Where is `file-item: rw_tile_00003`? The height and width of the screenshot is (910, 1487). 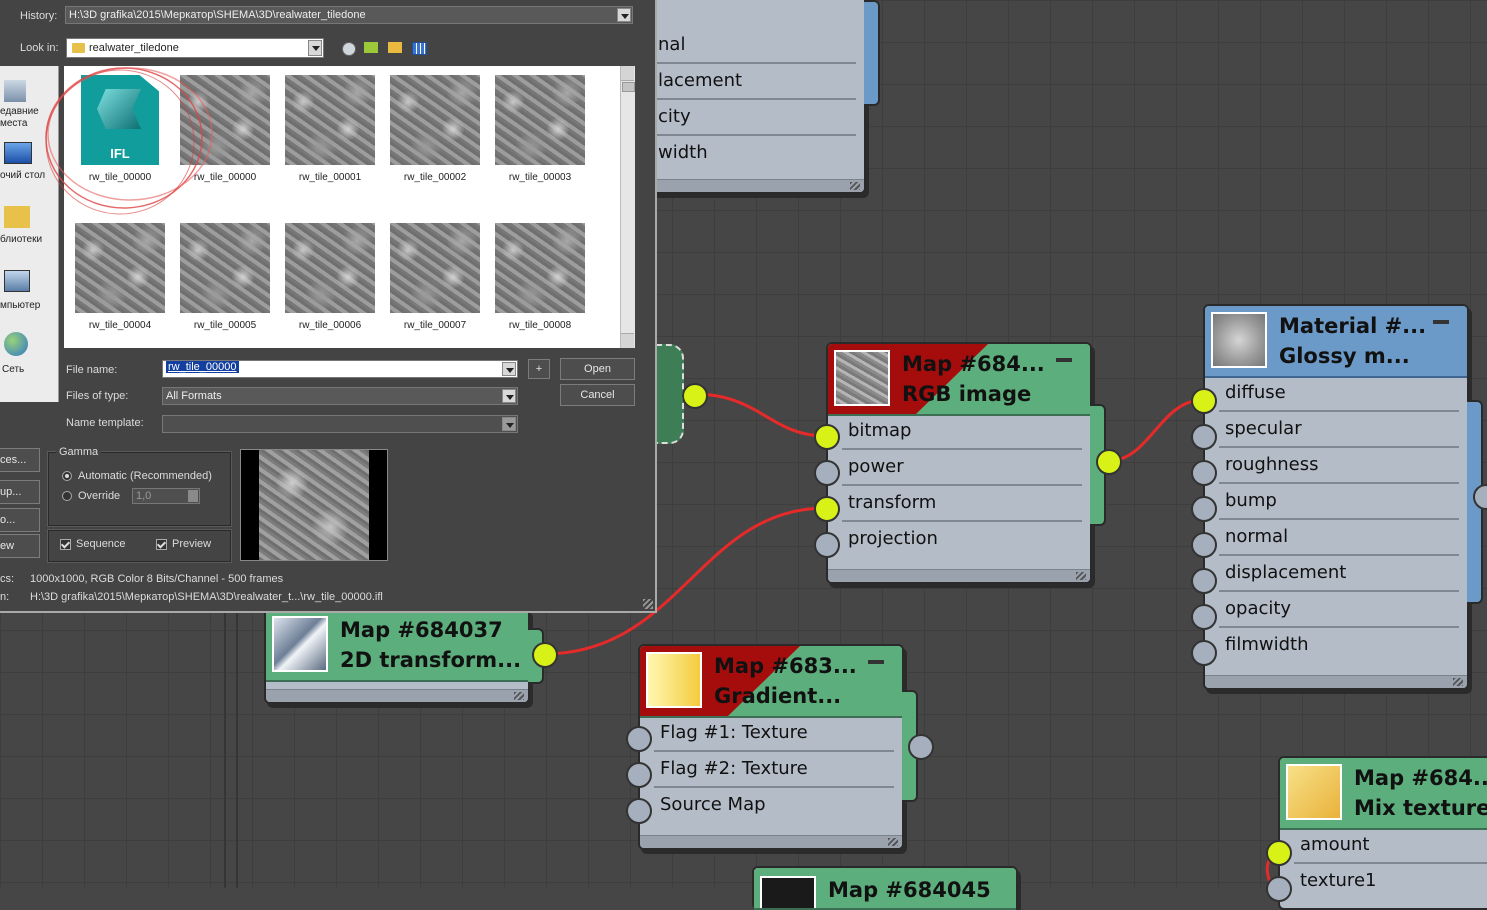
file-item: rw_tile_00003 is located at coordinates (540, 124).